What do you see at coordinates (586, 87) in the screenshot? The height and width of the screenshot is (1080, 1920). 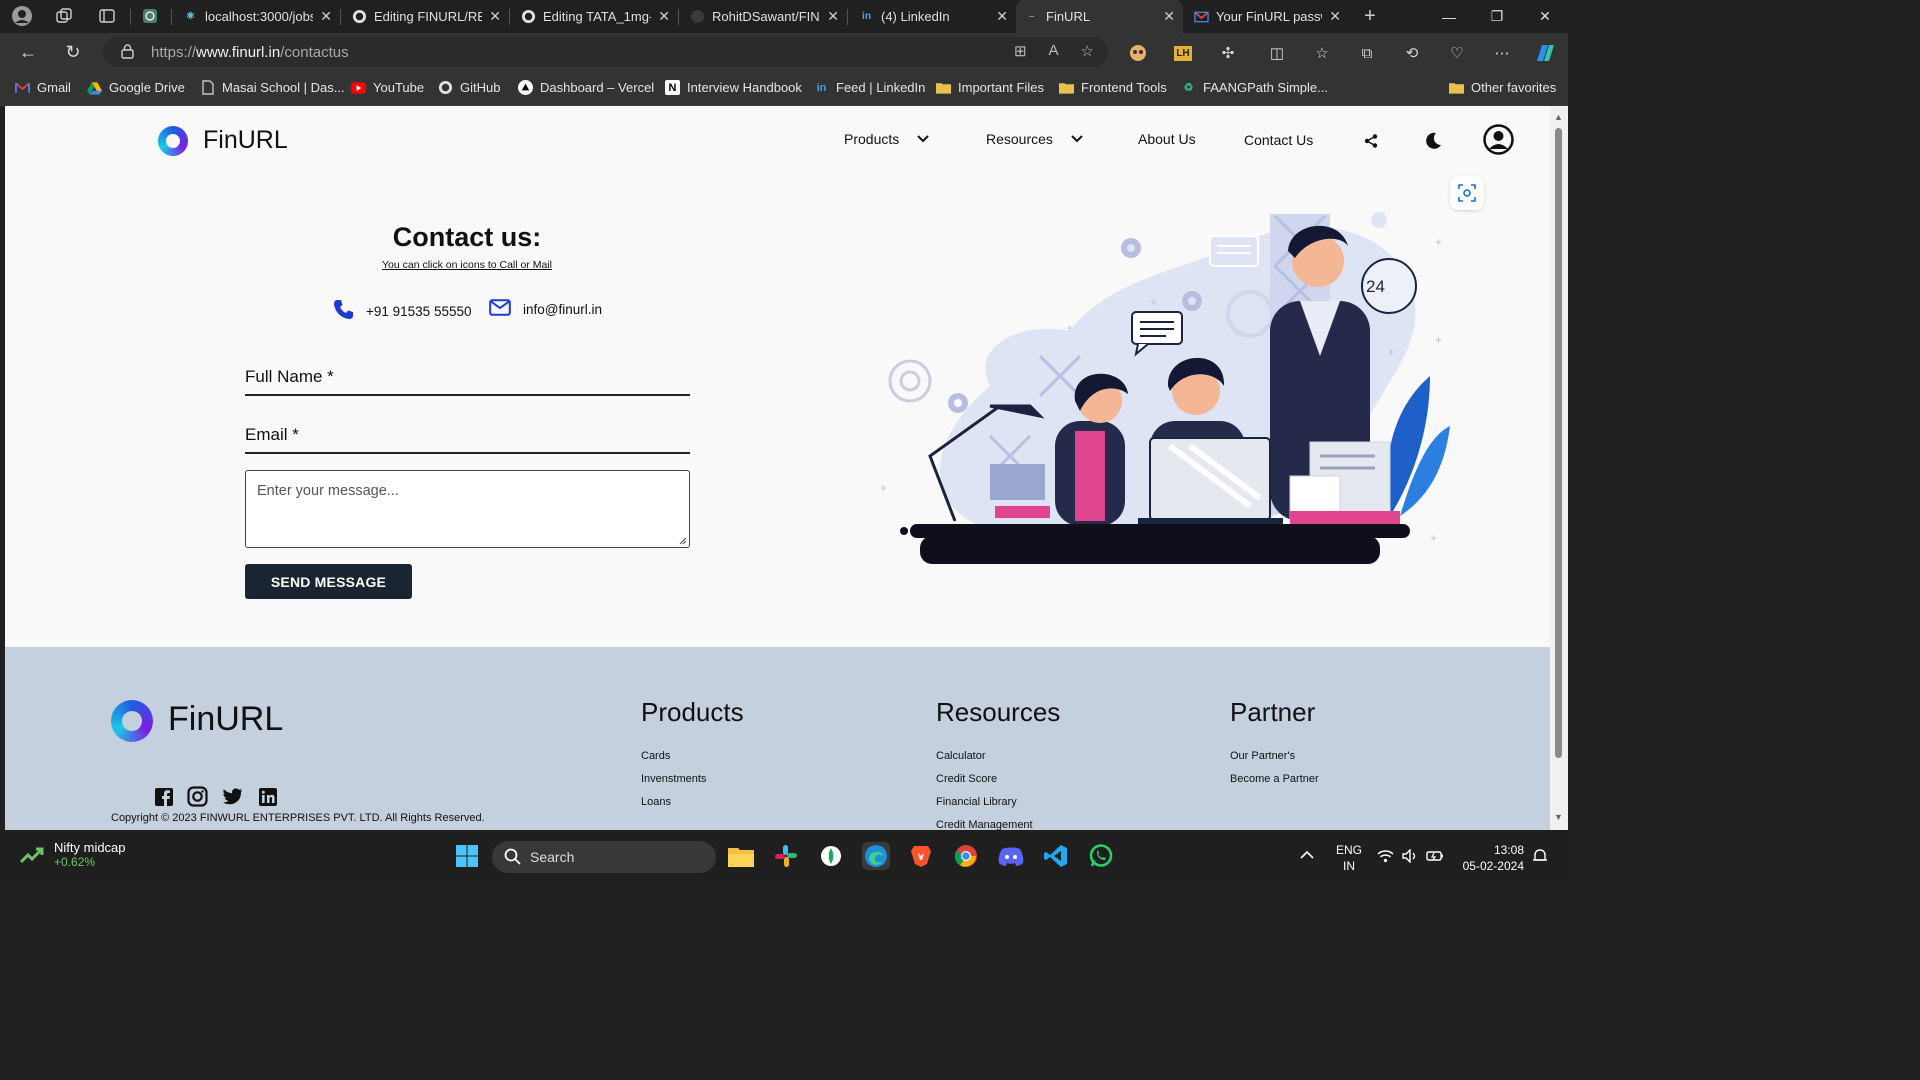 I see `bookmark-vercel: Dashboard – Vercel` at bounding box center [586, 87].